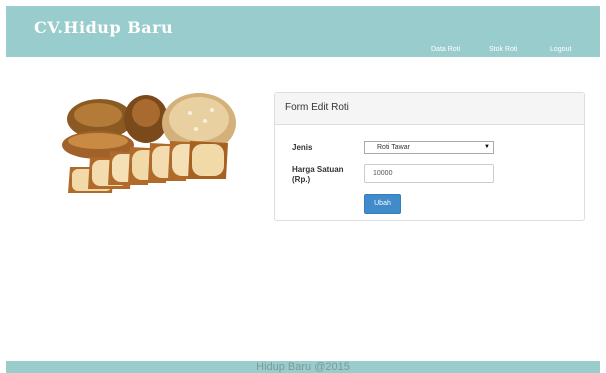  Describe the element at coordinates (103, 27) in the screenshot. I see `brand-logo: CV.Hidup Baru` at that location.